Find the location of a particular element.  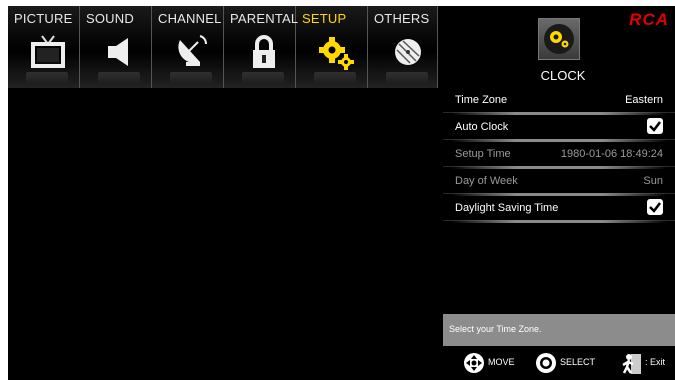

exit-door-icon is located at coordinates (631, 364).